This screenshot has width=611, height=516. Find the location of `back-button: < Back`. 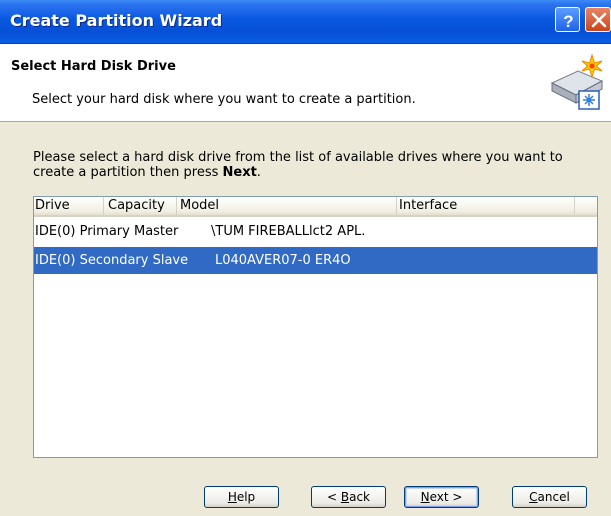

back-button: < Back is located at coordinates (348, 497).